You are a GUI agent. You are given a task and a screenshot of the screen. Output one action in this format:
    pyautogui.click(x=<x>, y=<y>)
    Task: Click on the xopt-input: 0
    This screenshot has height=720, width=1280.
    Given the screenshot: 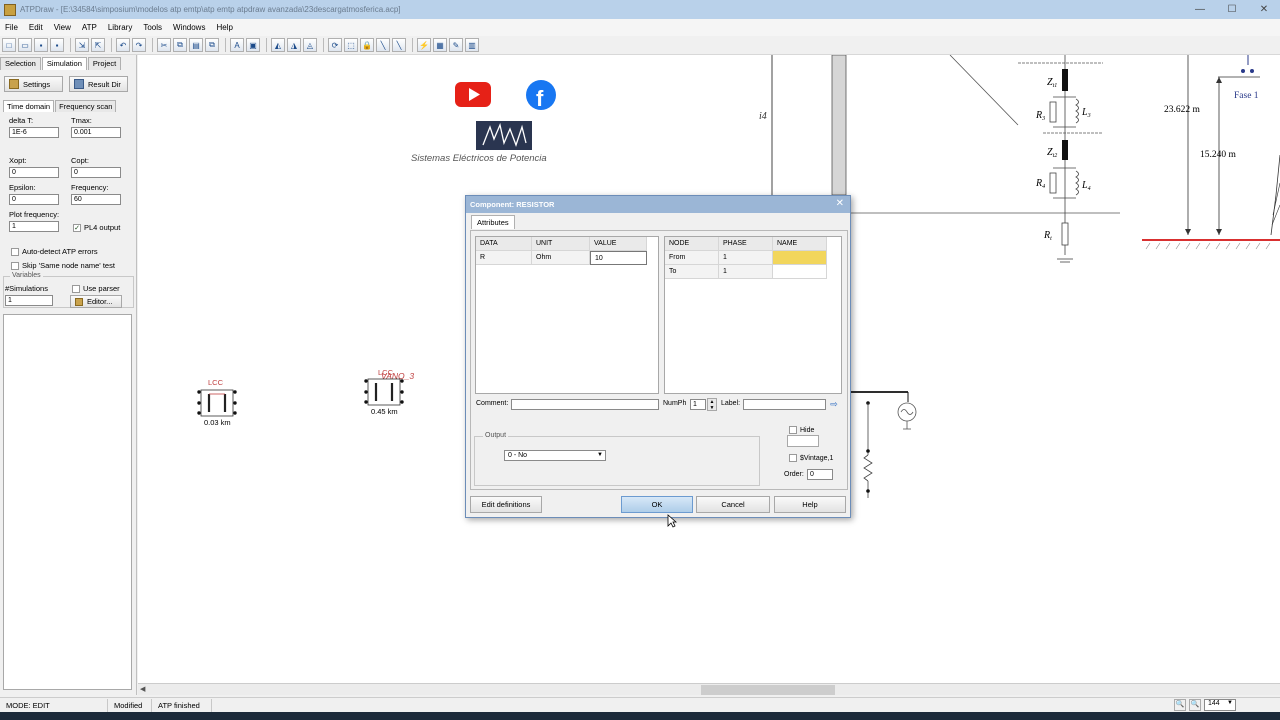 What is the action you would take?
    pyautogui.click(x=34, y=172)
    